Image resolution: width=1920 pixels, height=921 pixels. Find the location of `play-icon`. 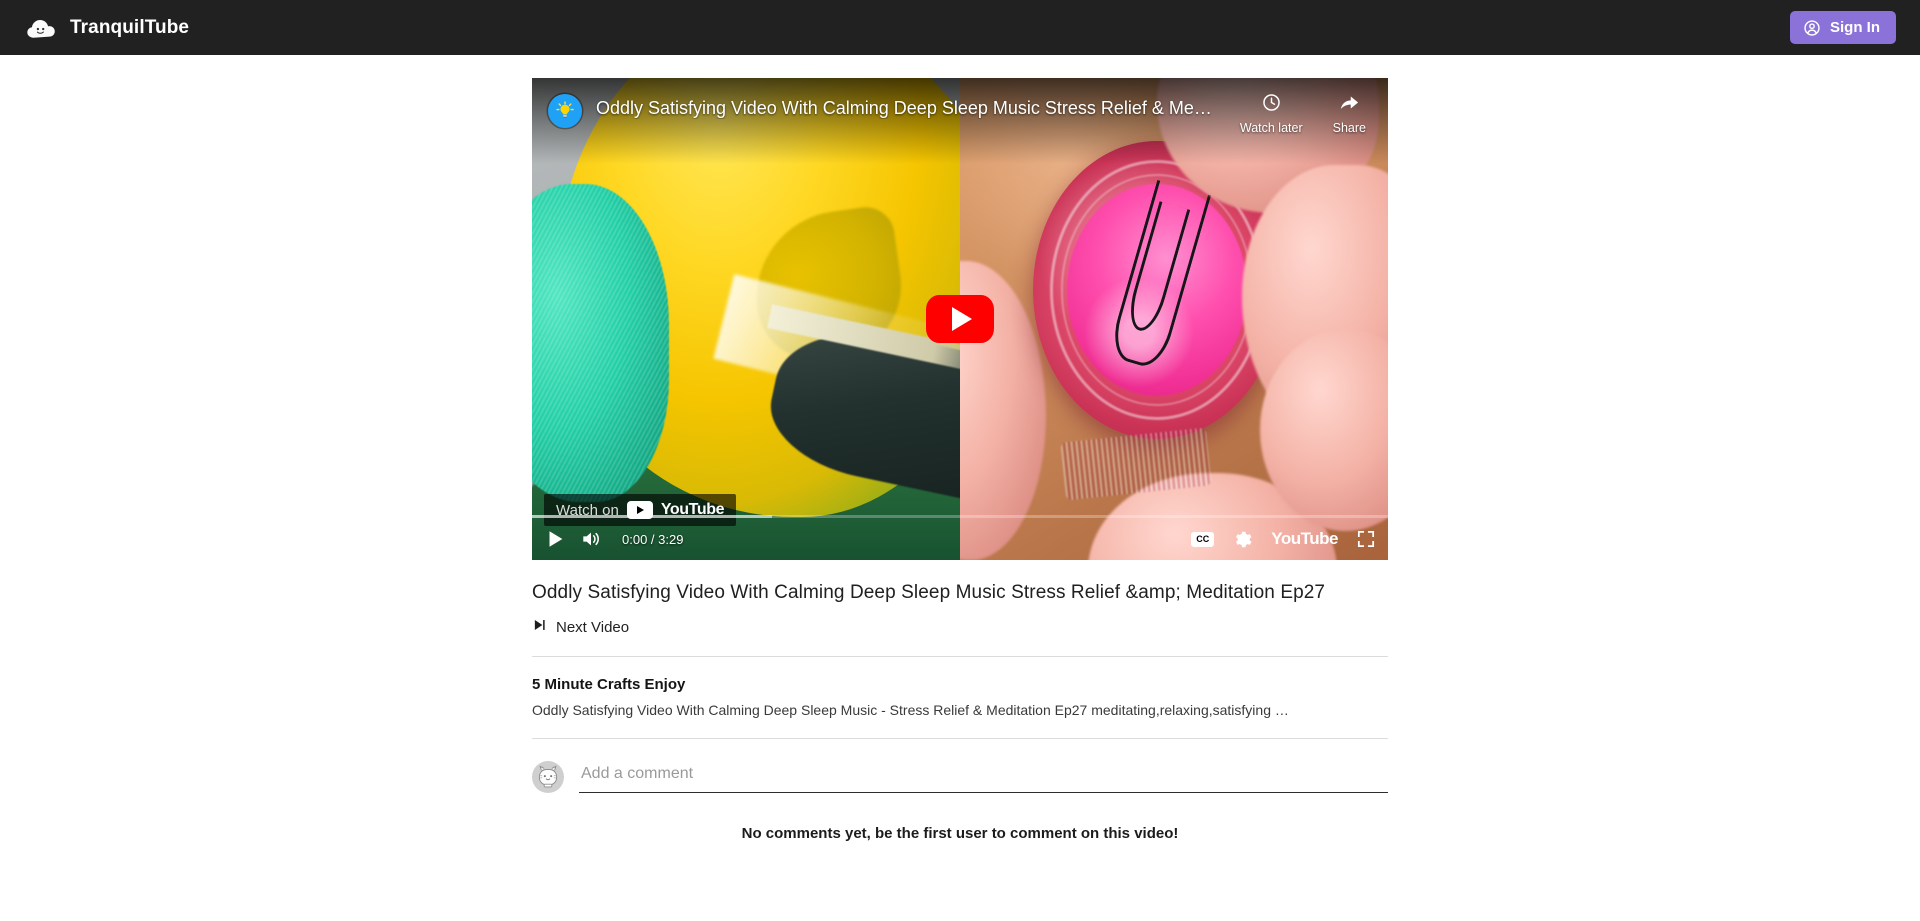

play-icon is located at coordinates (962, 319).